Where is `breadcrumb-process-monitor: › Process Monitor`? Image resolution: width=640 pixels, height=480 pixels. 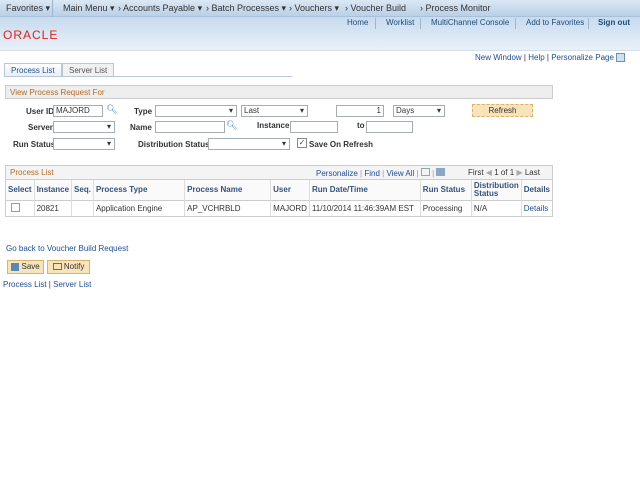 breadcrumb-process-monitor: › Process Monitor is located at coordinates (455, 8).